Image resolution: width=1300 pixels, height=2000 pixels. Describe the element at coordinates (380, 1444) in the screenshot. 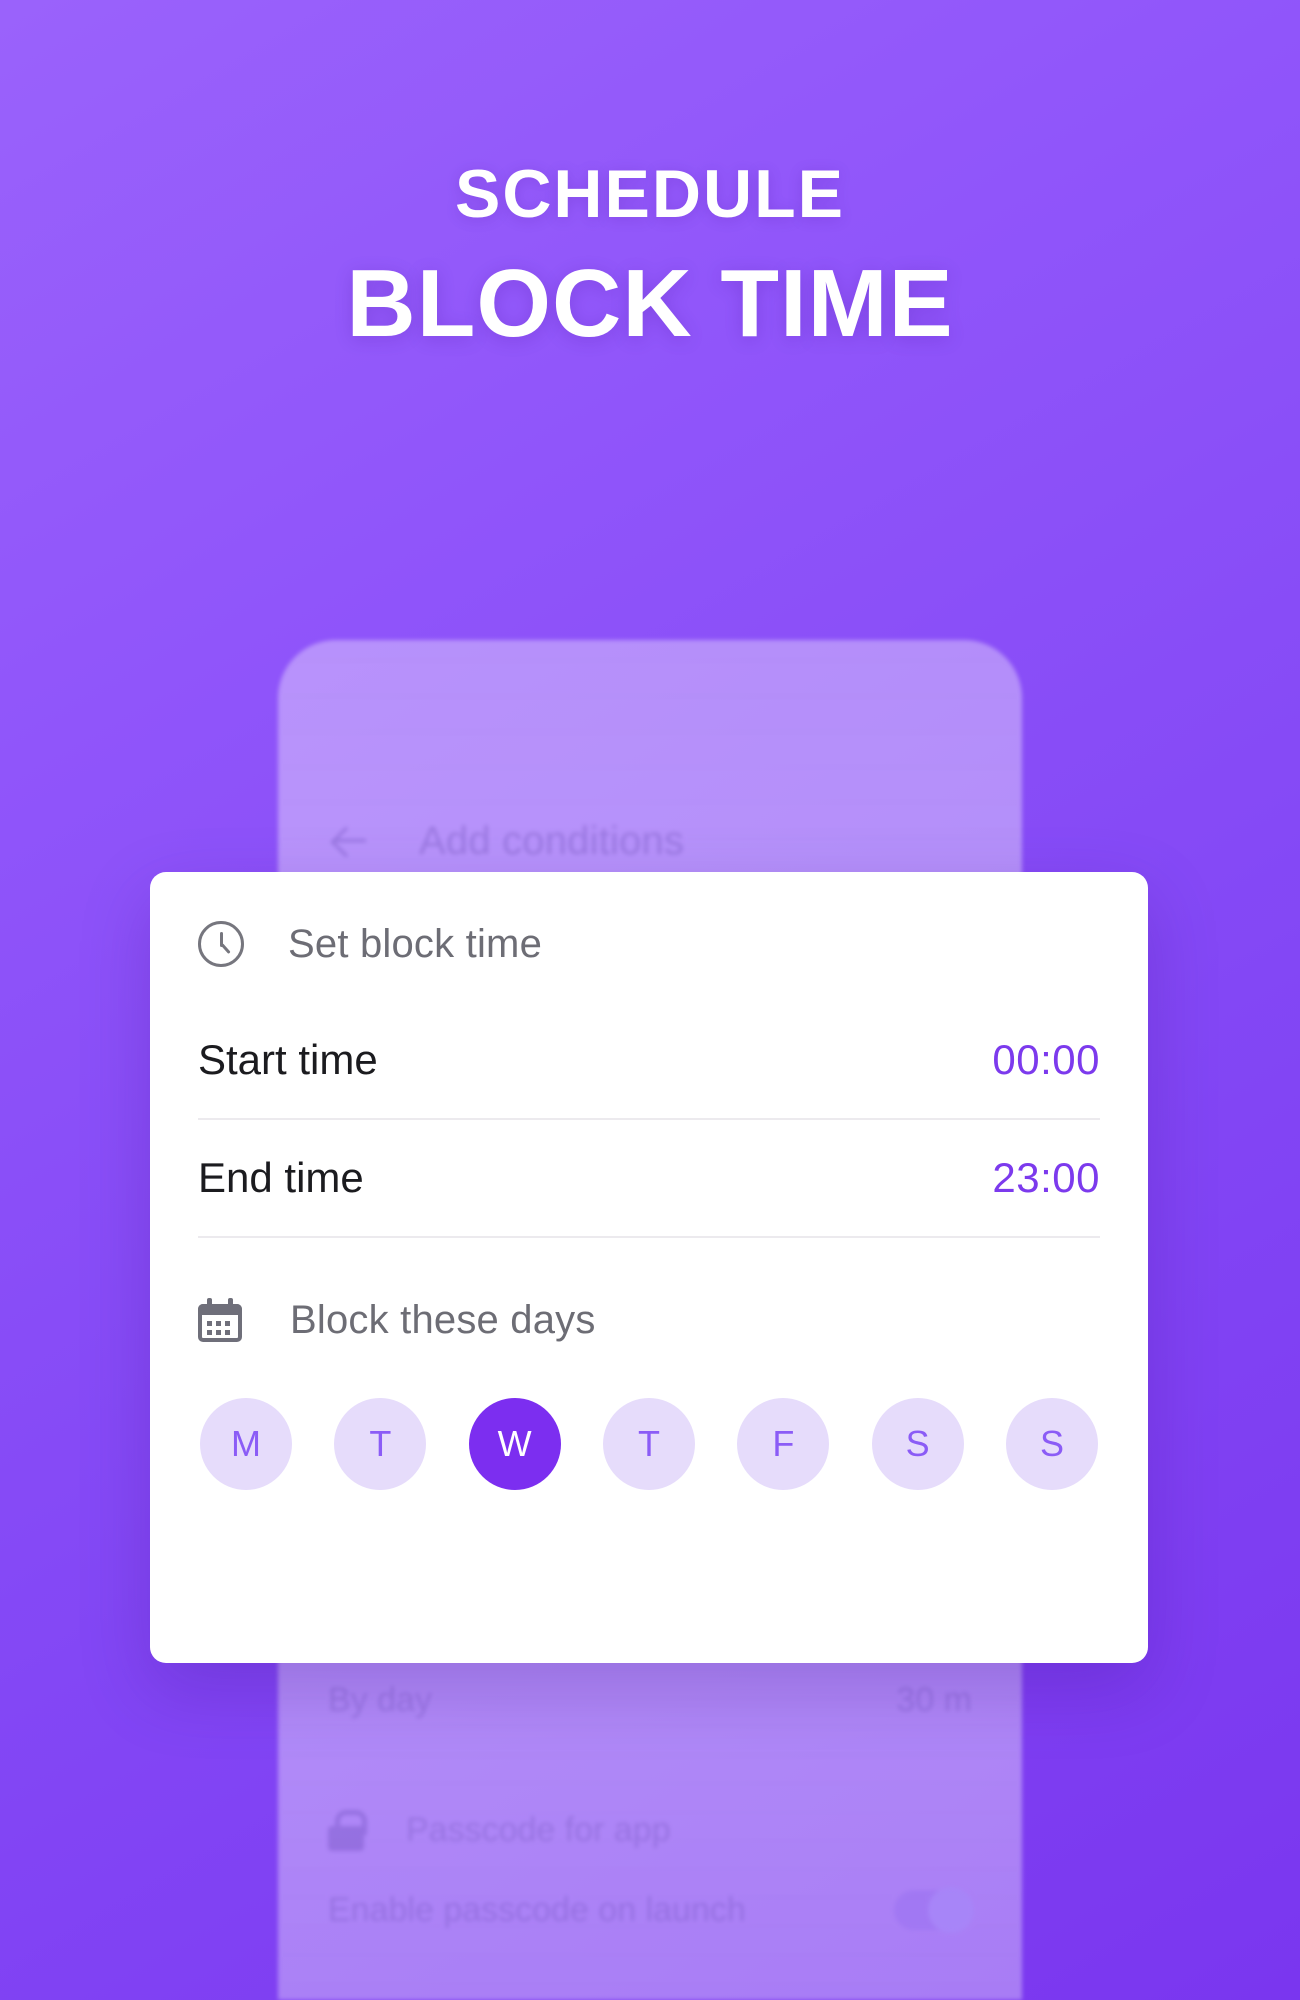

I see `day-chip-tuesday: T` at that location.